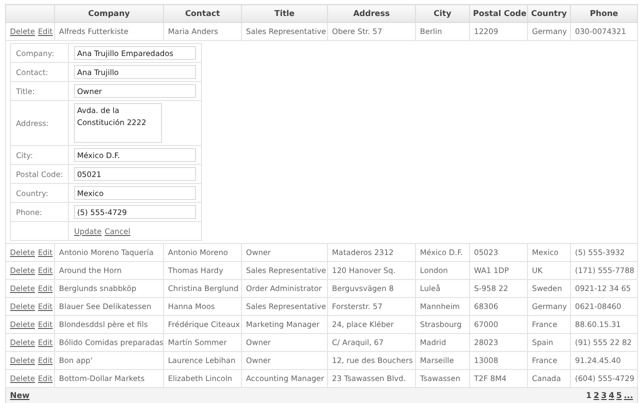 This screenshot has width=640, height=403. What do you see at coordinates (611, 395) in the screenshot?
I see `page-link: 4` at bounding box center [611, 395].